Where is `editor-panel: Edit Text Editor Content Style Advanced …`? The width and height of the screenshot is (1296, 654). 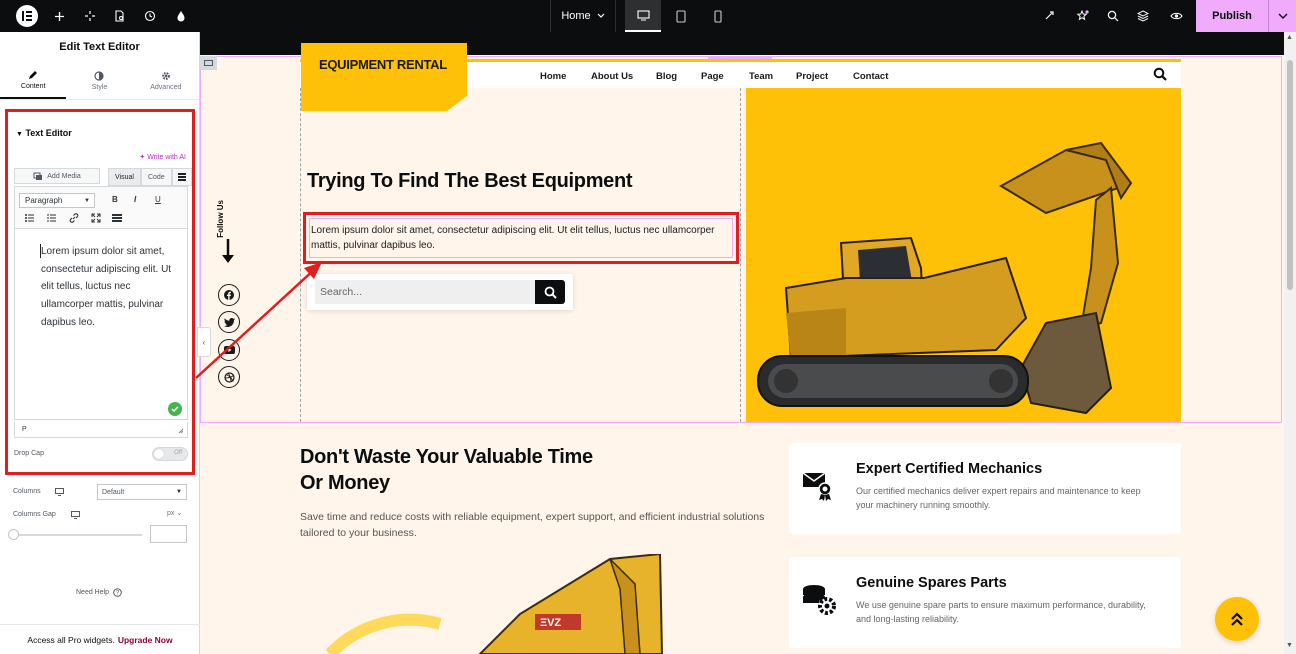
editor-panel: Edit Text Editor Content Style Advanced … is located at coordinates (100, 343).